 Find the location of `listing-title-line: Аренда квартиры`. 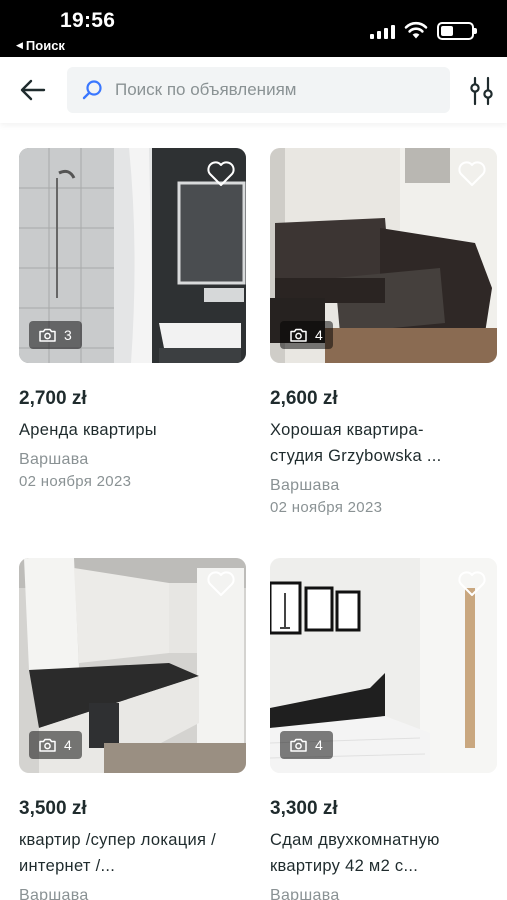

listing-title-line: Аренда квартиры is located at coordinates (88, 430).